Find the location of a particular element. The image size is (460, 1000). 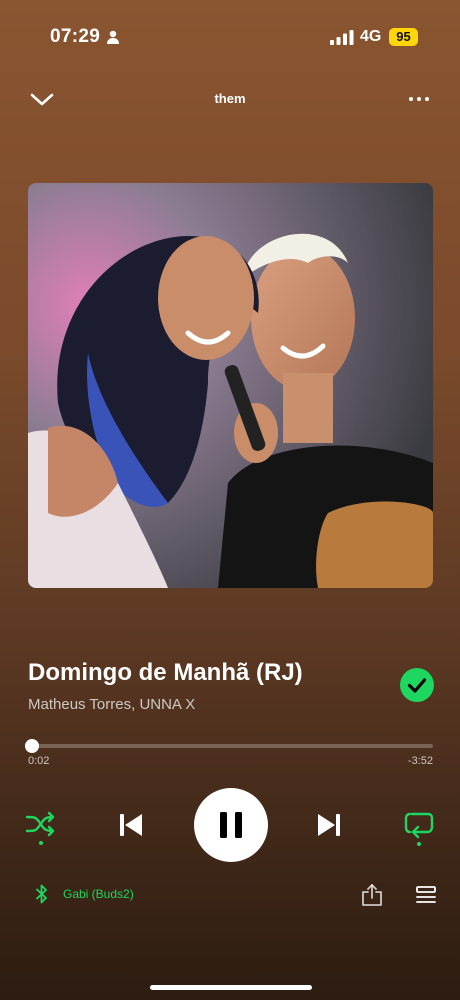

shuffle-icon is located at coordinates (41, 828).